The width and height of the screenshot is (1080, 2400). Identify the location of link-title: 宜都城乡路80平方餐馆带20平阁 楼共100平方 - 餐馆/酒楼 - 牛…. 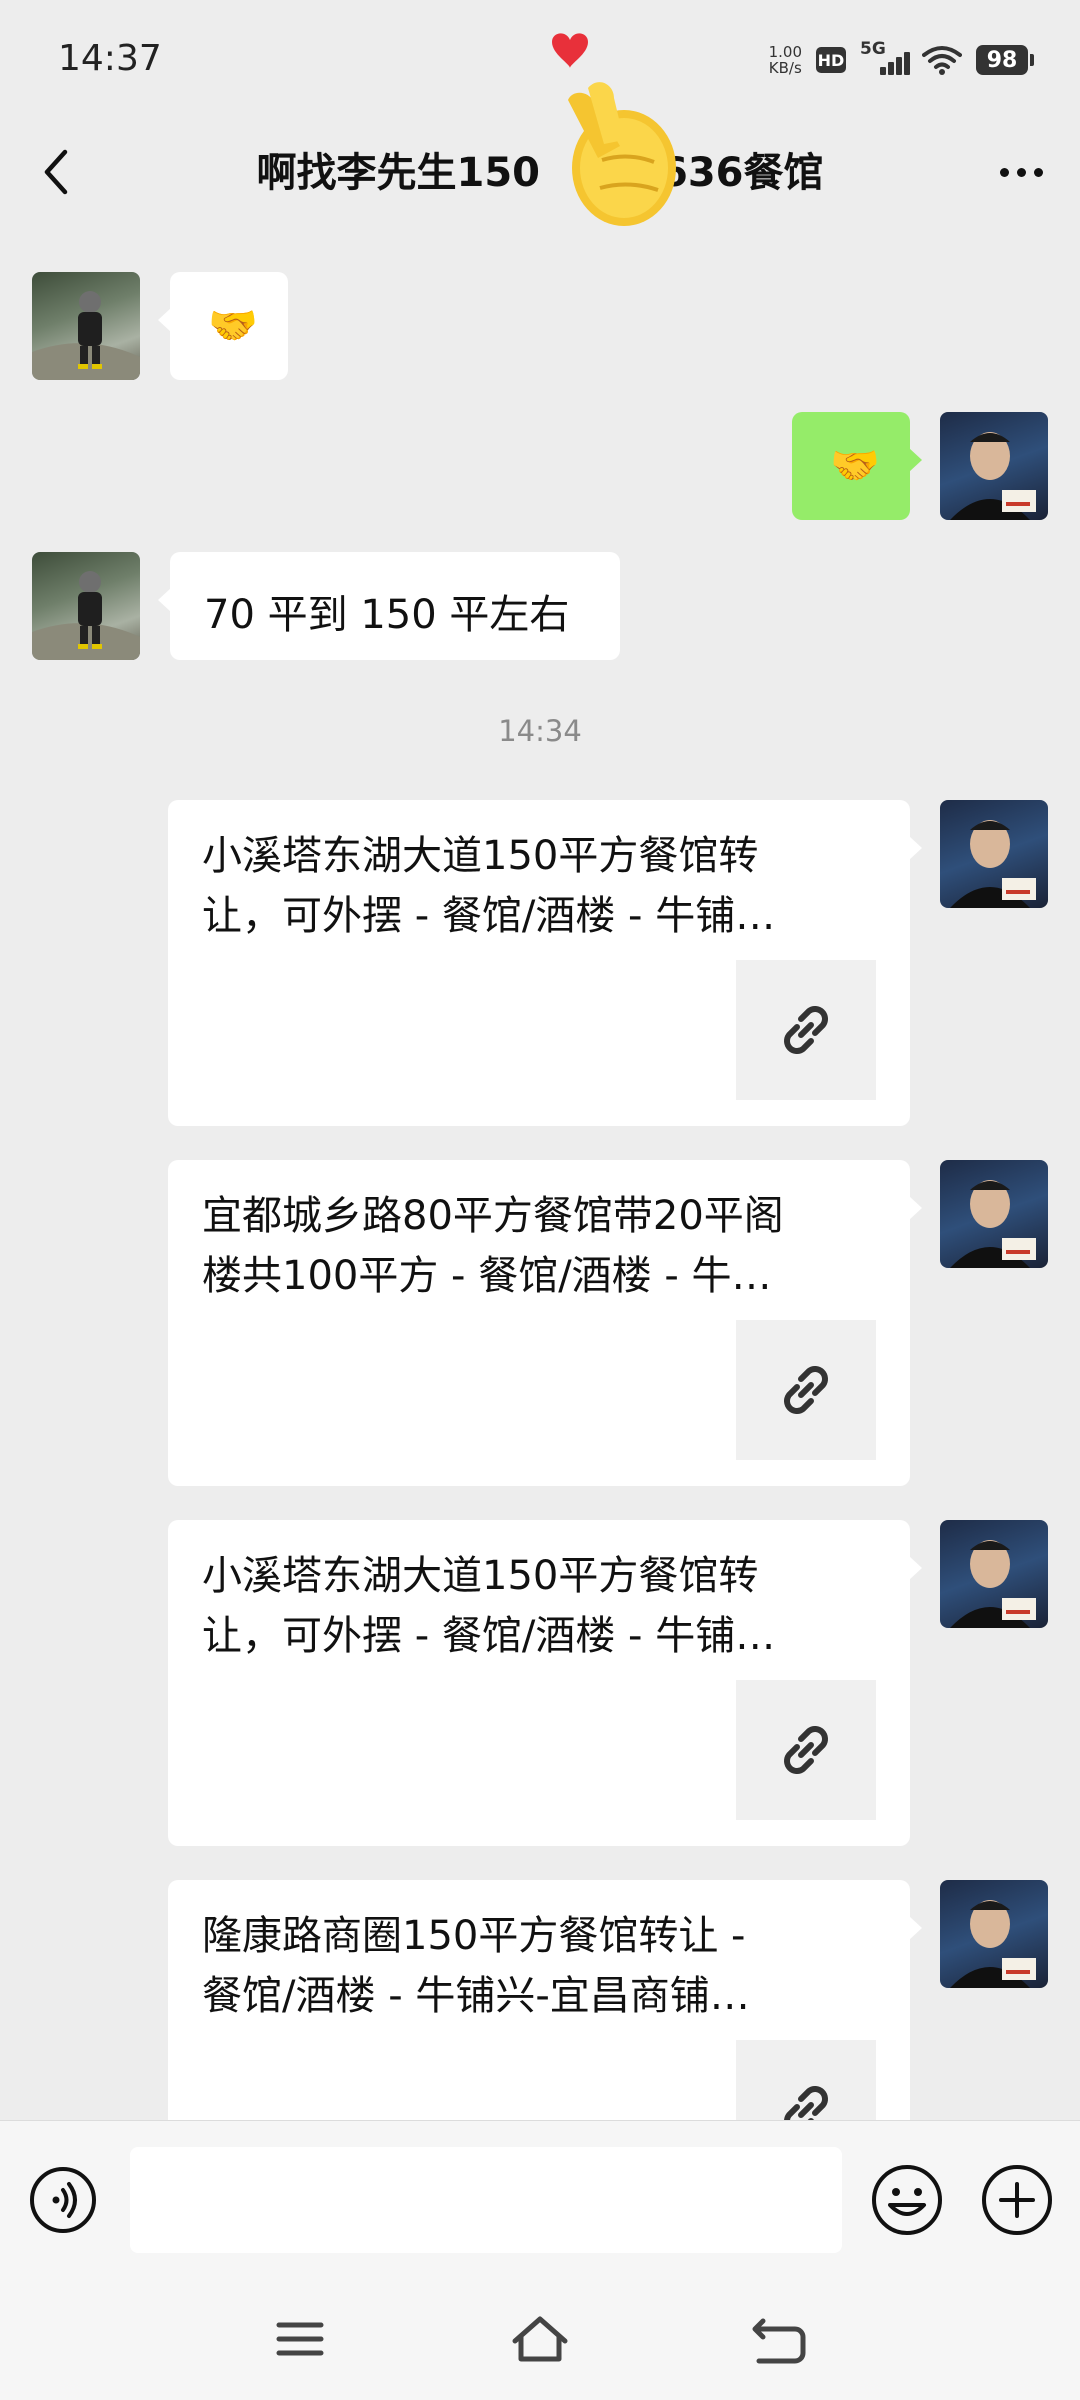
(493, 1246).